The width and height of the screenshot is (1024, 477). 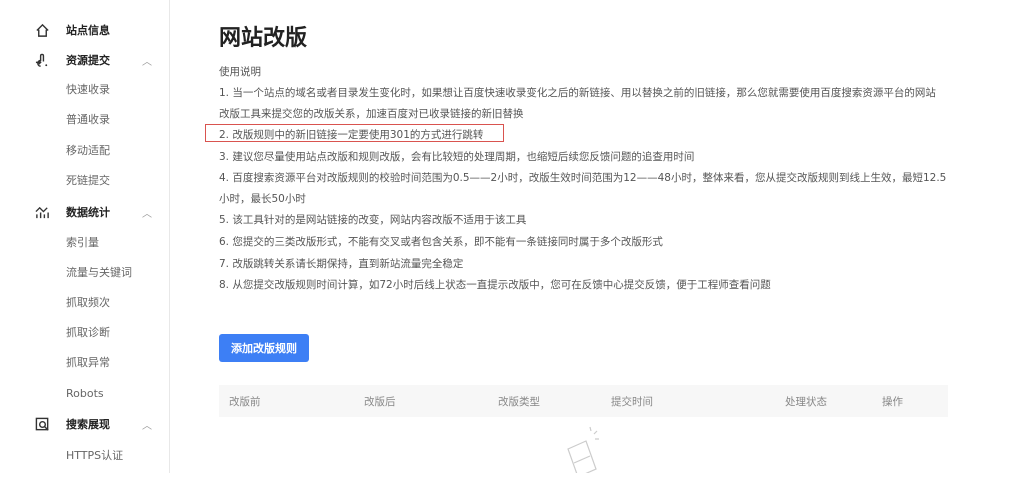 What do you see at coordinates (84, 332) in the screenshot?
I see `sidebar-item-crawl-diagnosis: 抓取诊断` at bounding box center [84, 332].